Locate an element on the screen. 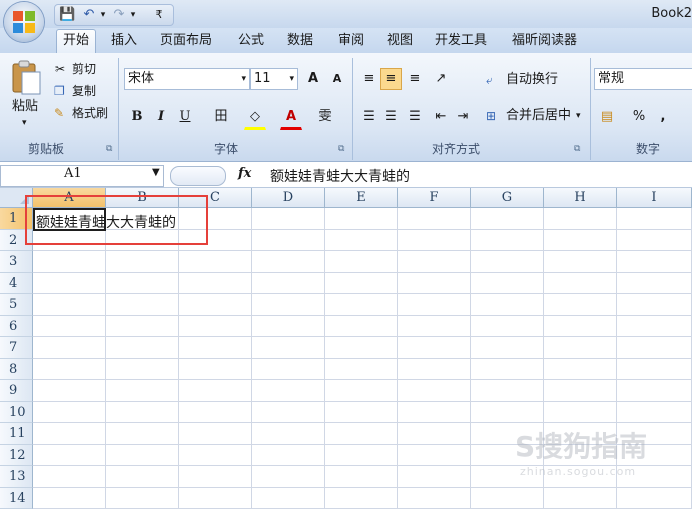 The height and width of the screenshot is (509, 692). clipboard-launcher-icon: ⧉ is located at coordinates (109, 149).